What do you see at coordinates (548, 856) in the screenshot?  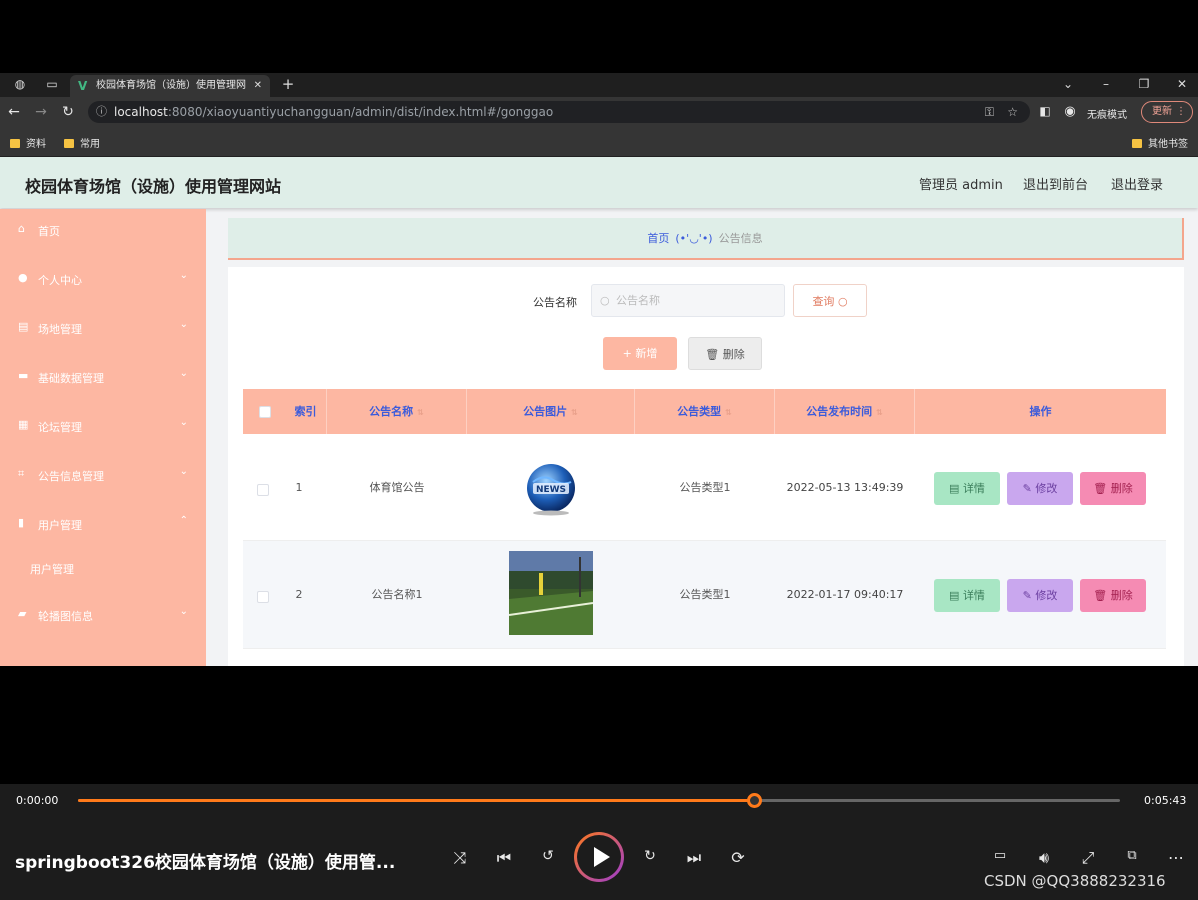 I see `rewind-10-icon: ↺` at bounding box center [548, 856].